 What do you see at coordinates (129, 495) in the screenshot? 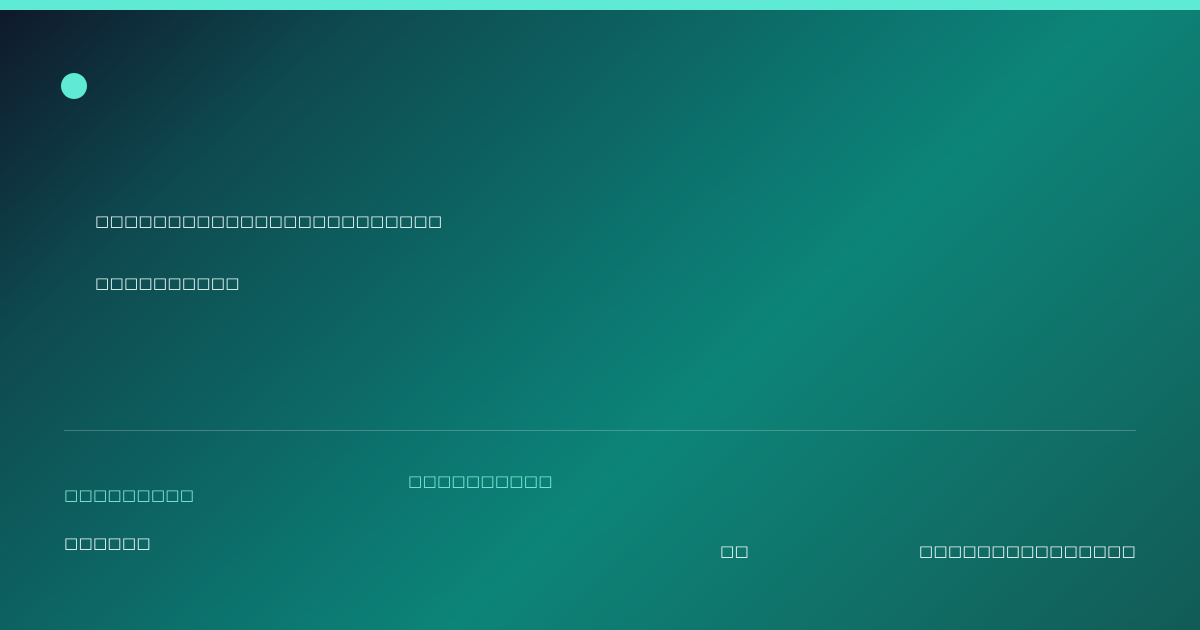
I see `footer-brand-text: □□□□□□□□□` at bounding box center [129, 495].